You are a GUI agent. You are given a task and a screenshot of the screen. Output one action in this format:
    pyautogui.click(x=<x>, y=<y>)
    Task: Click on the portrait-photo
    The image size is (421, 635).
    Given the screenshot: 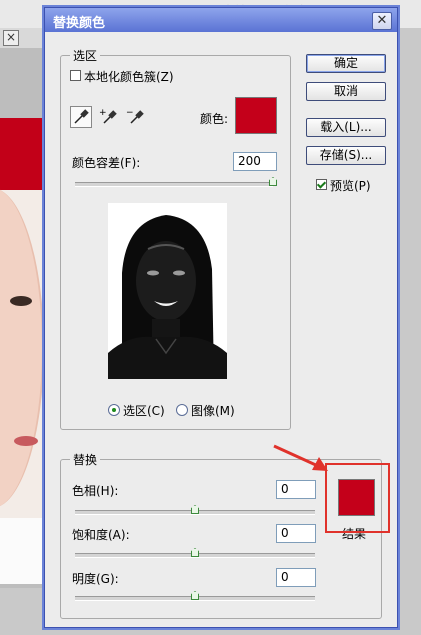 What is the action you would take?
    pyautogui.click(x=23, y=351)
    